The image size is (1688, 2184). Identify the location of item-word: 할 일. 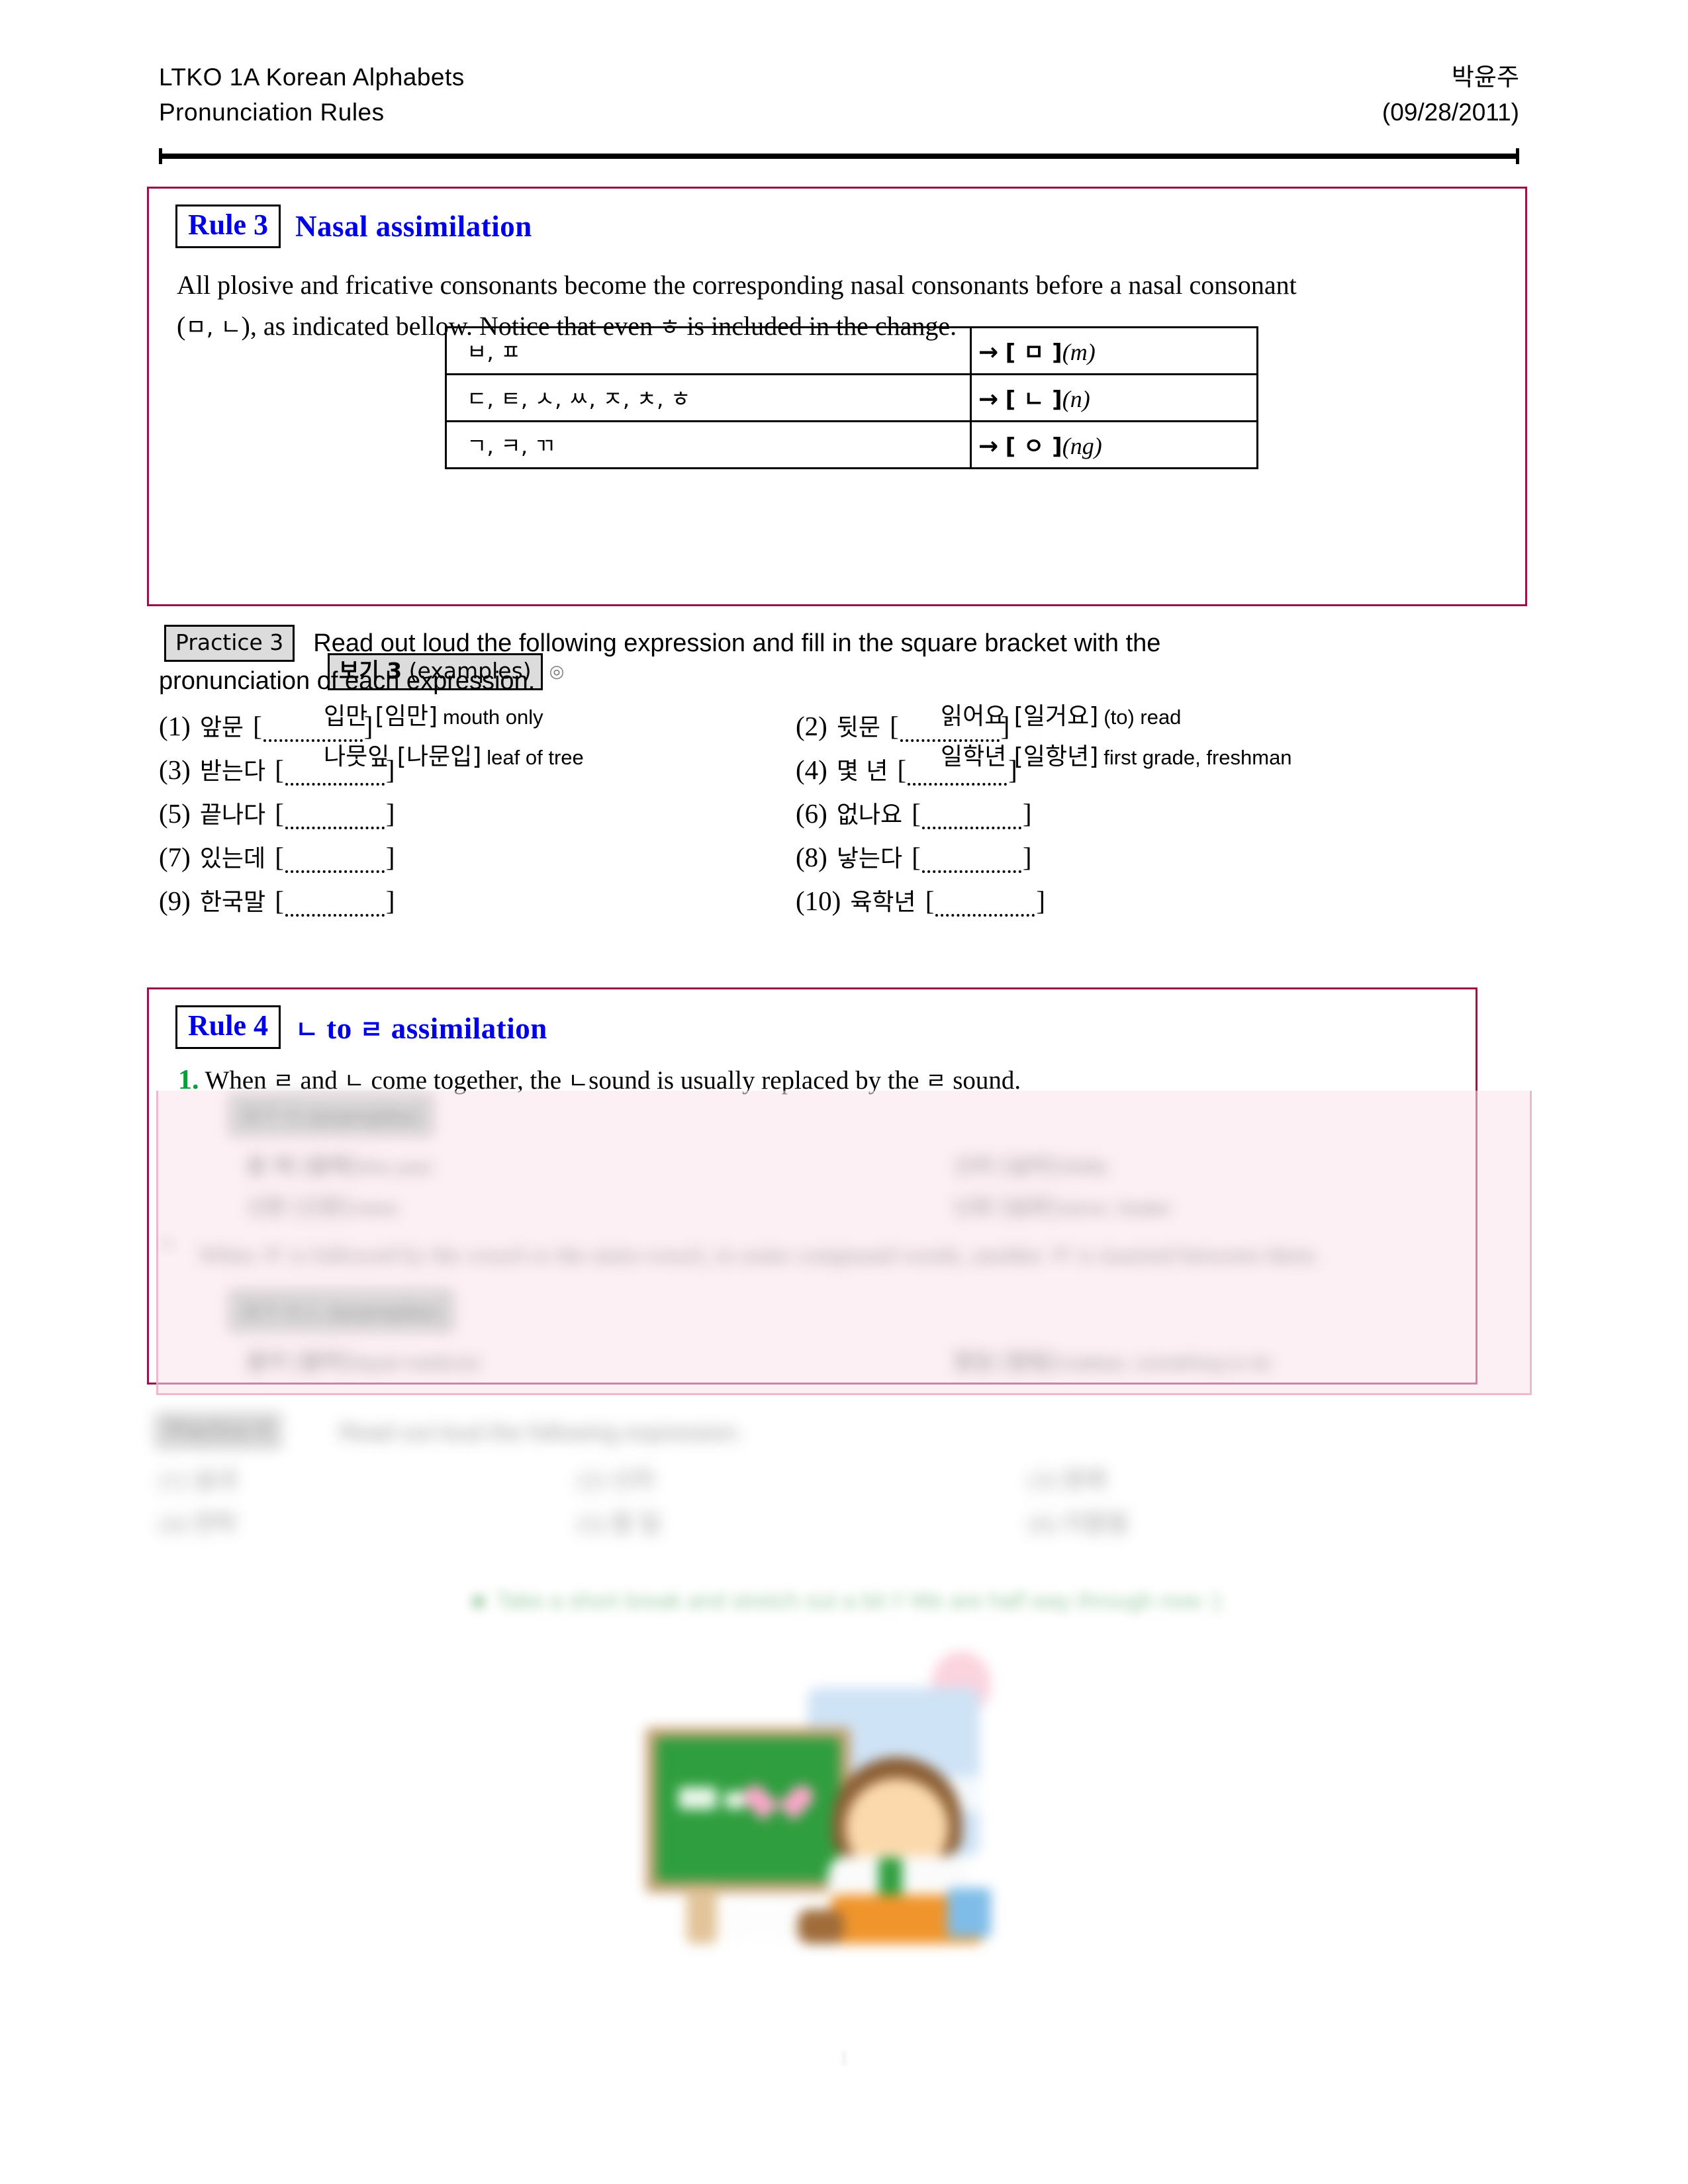
(635, 1524).